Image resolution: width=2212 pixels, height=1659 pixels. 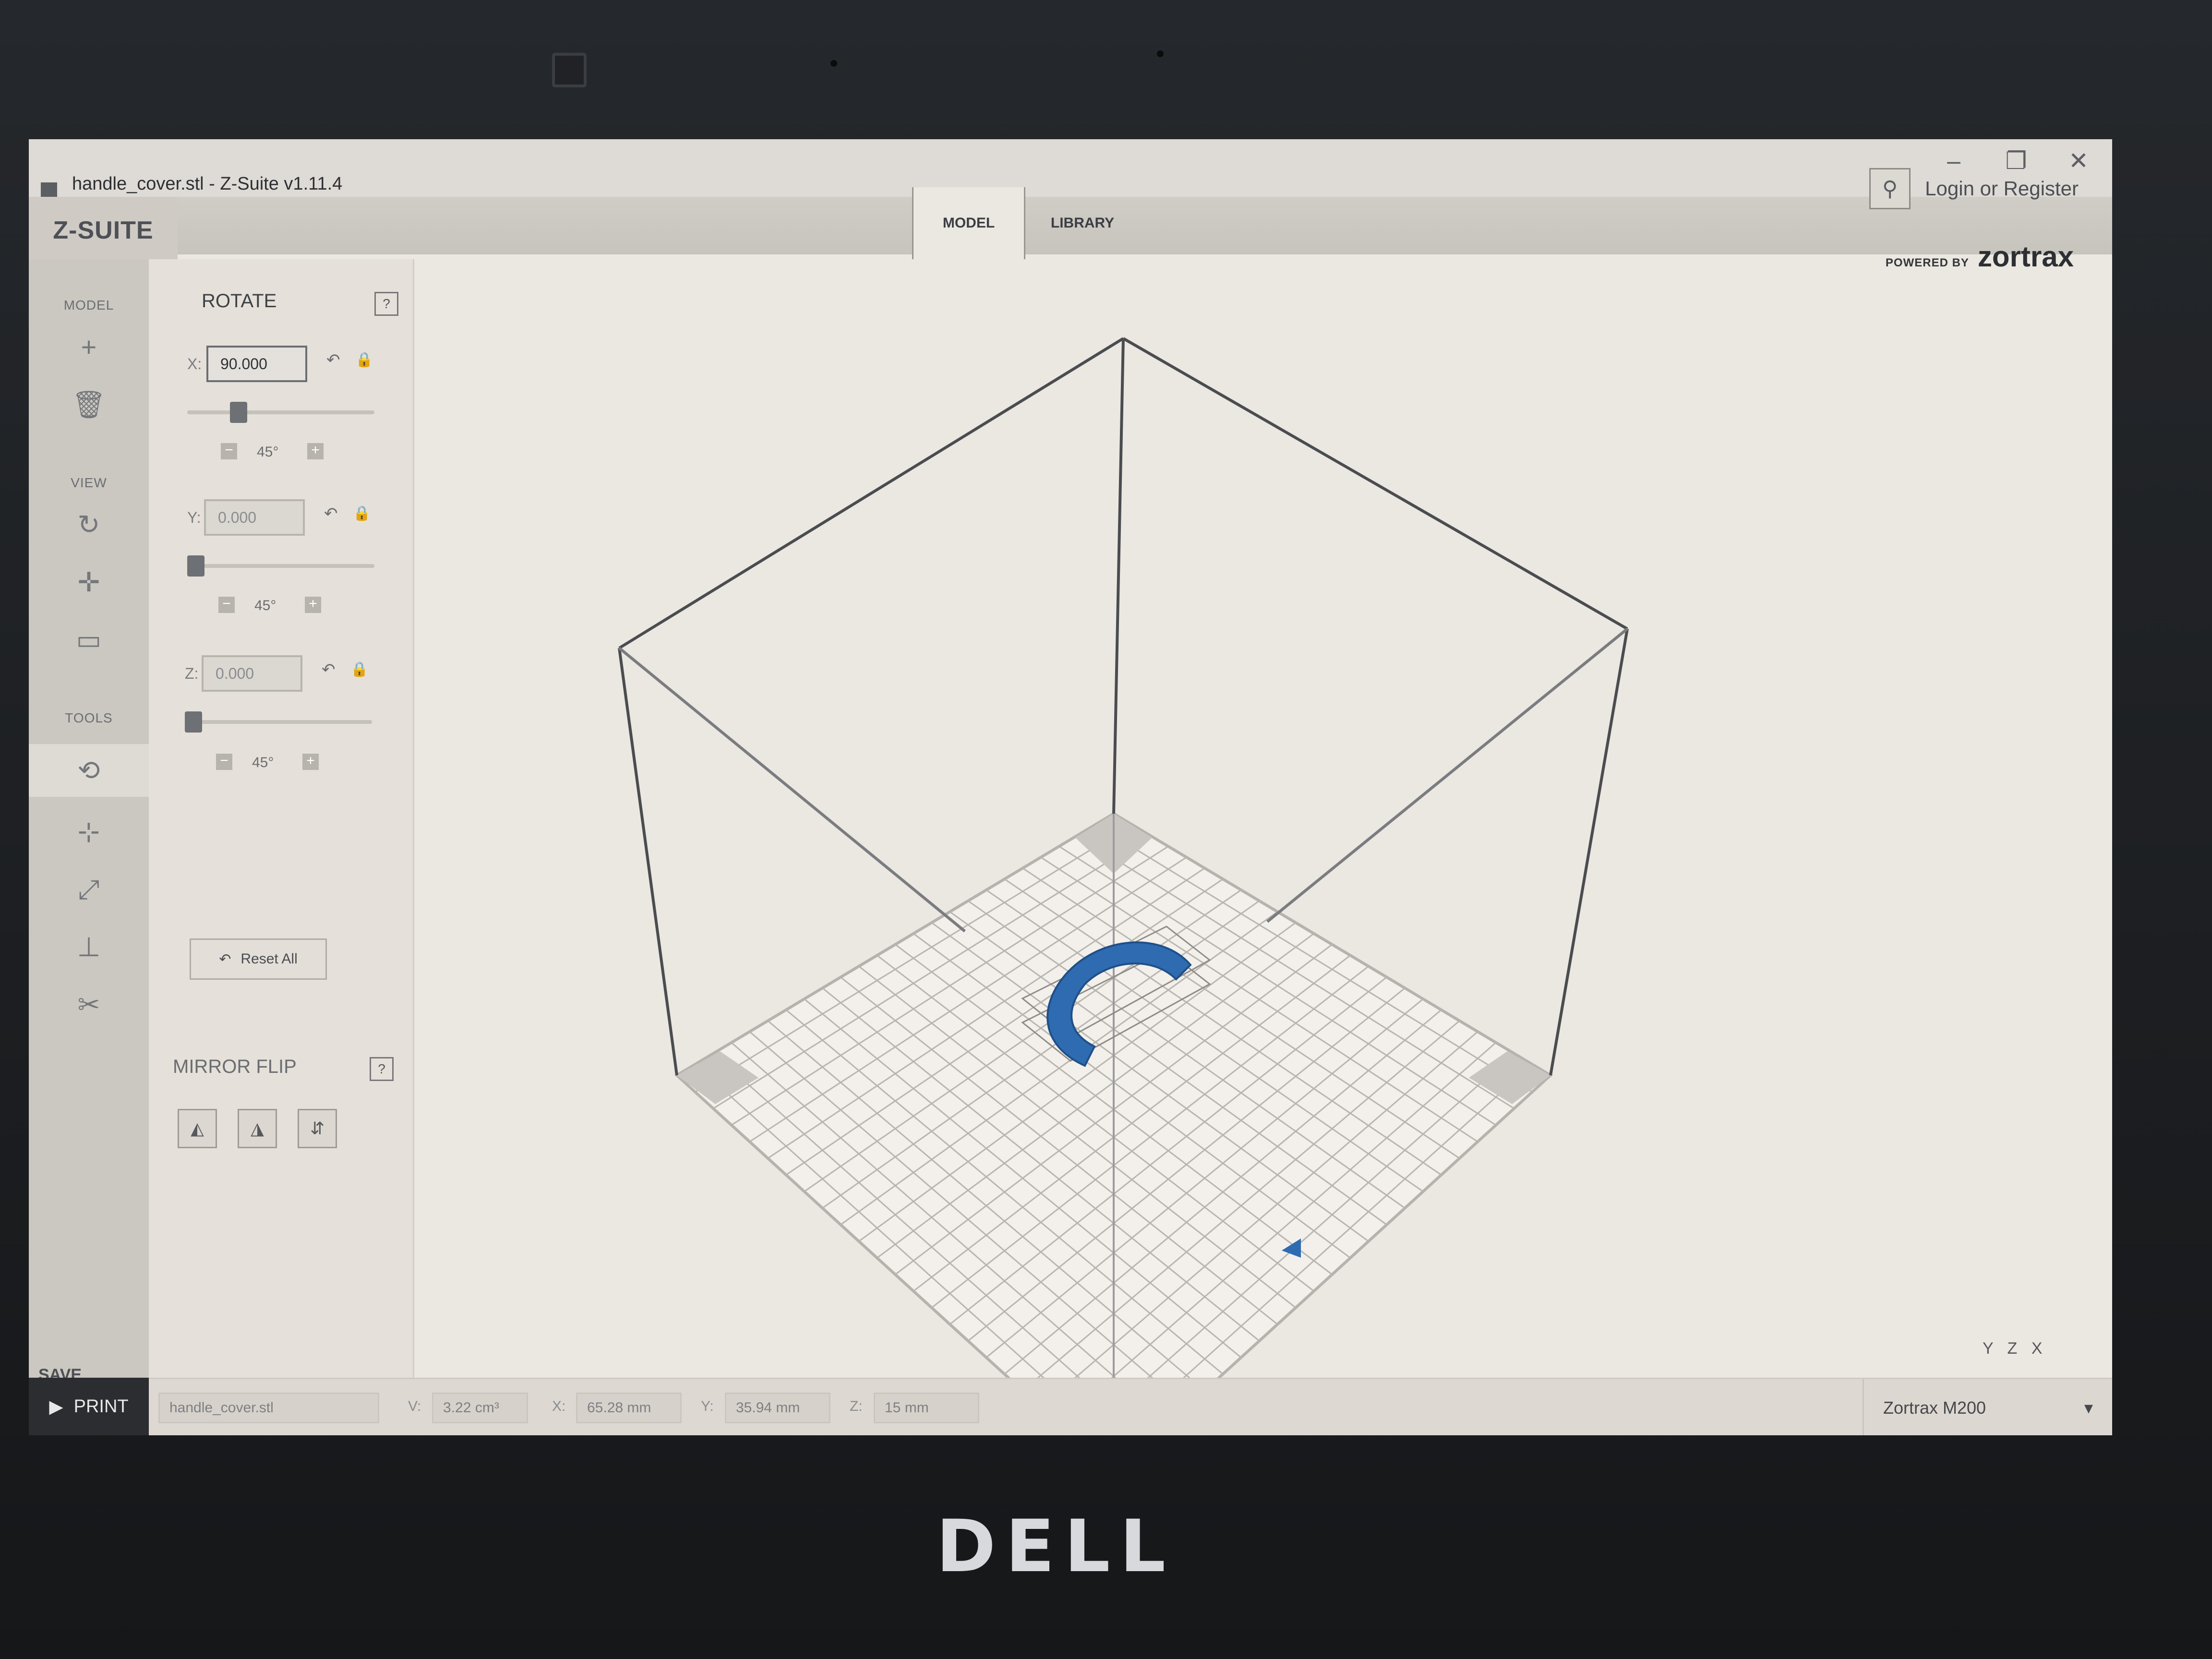 I want to click on file-name-field: handle_cover.stl, so click(x=269, y=1408).